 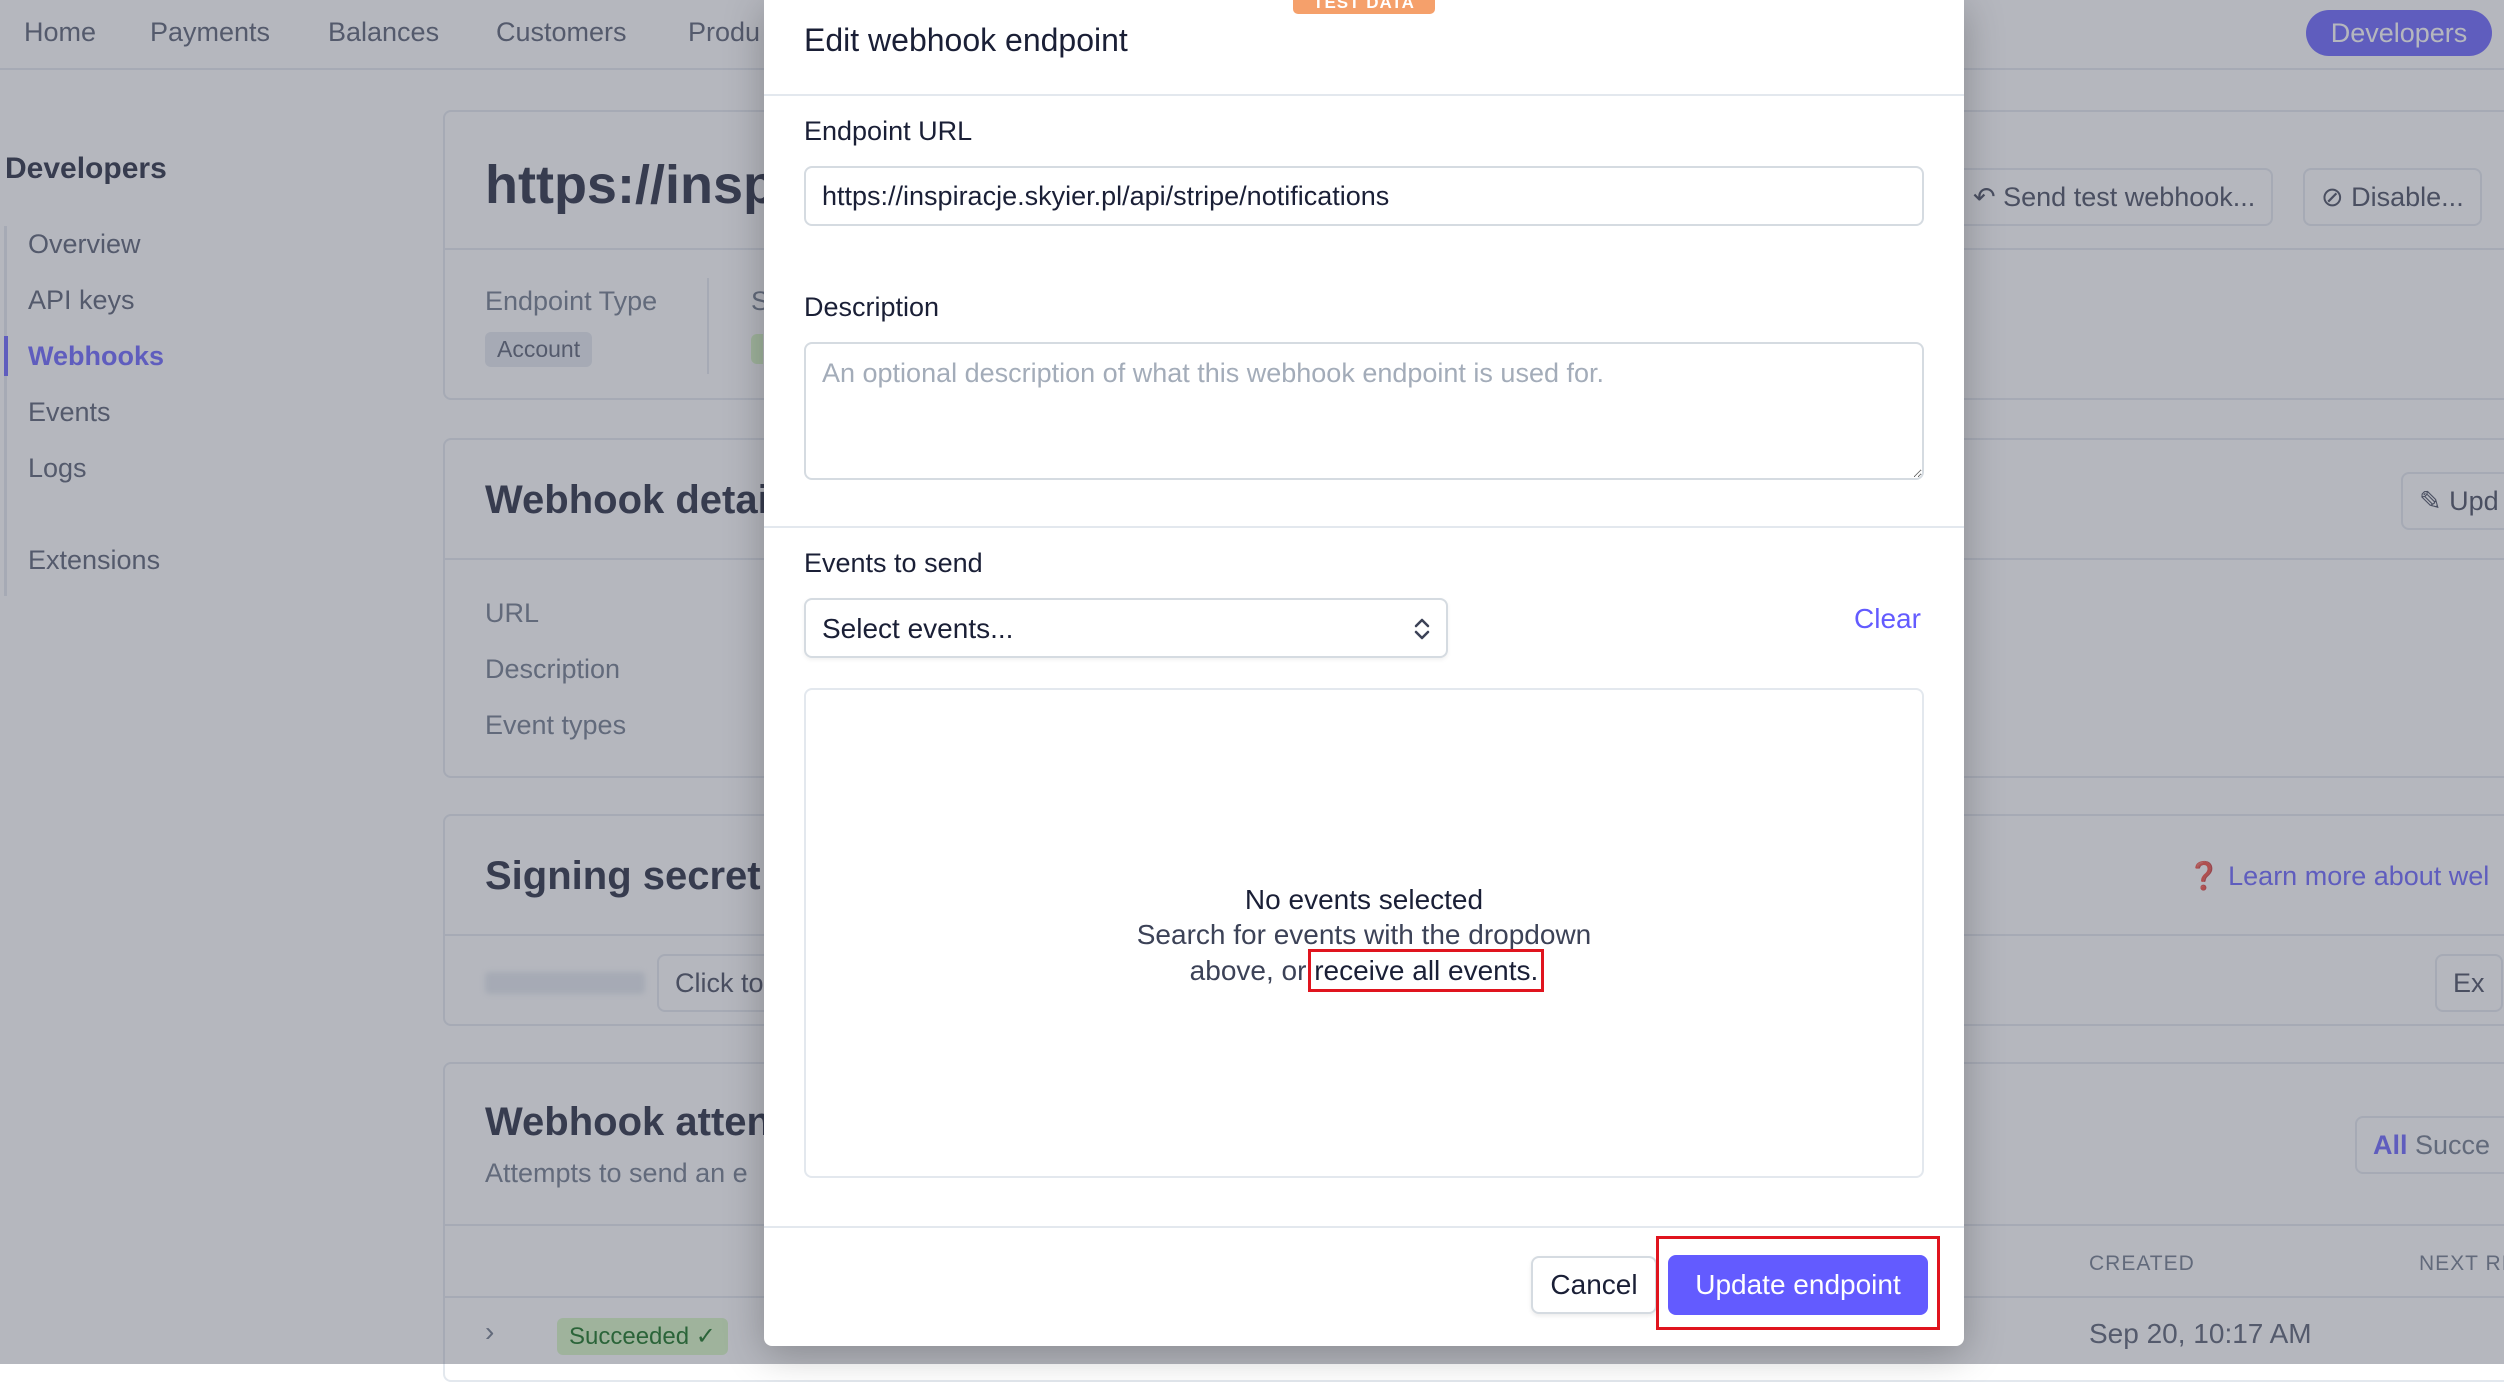 I want to click on cancel-button: Cancel, so click(x=1594, y=1285).